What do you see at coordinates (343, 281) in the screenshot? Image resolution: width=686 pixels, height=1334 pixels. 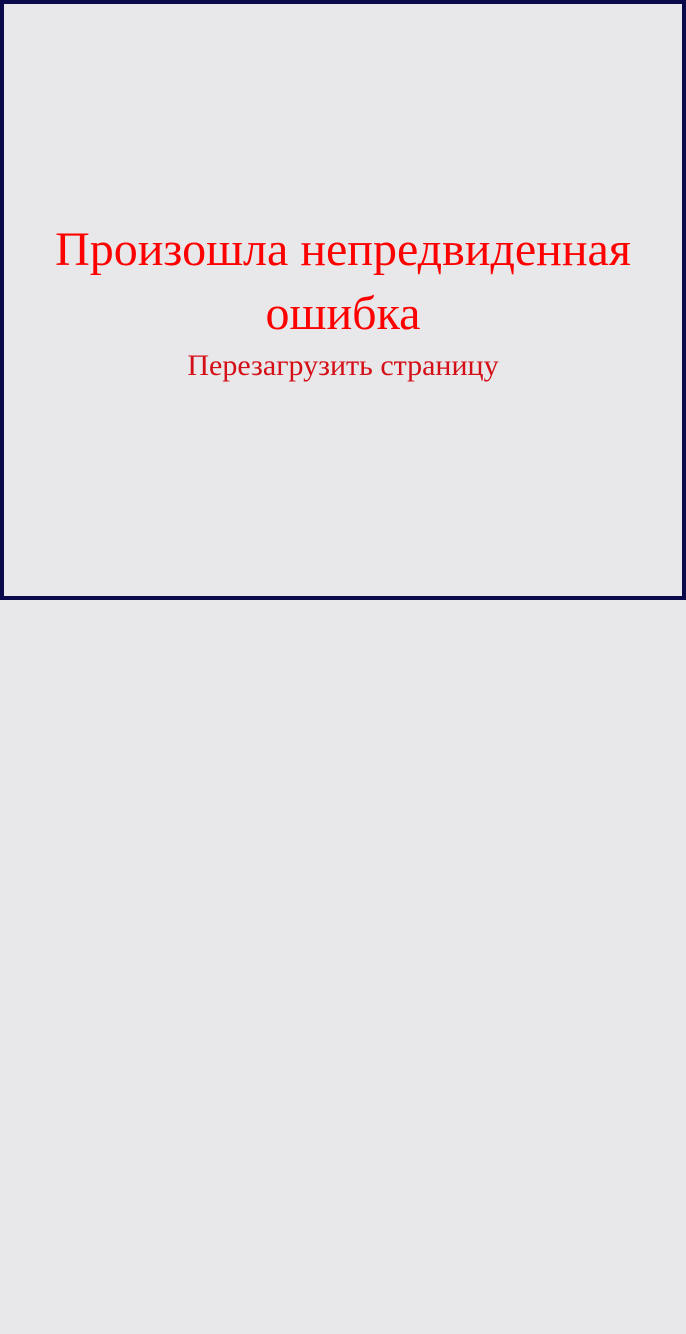 I see `error-title: Произошла непредвиденная ошибка` at bounding box center [343, 281].